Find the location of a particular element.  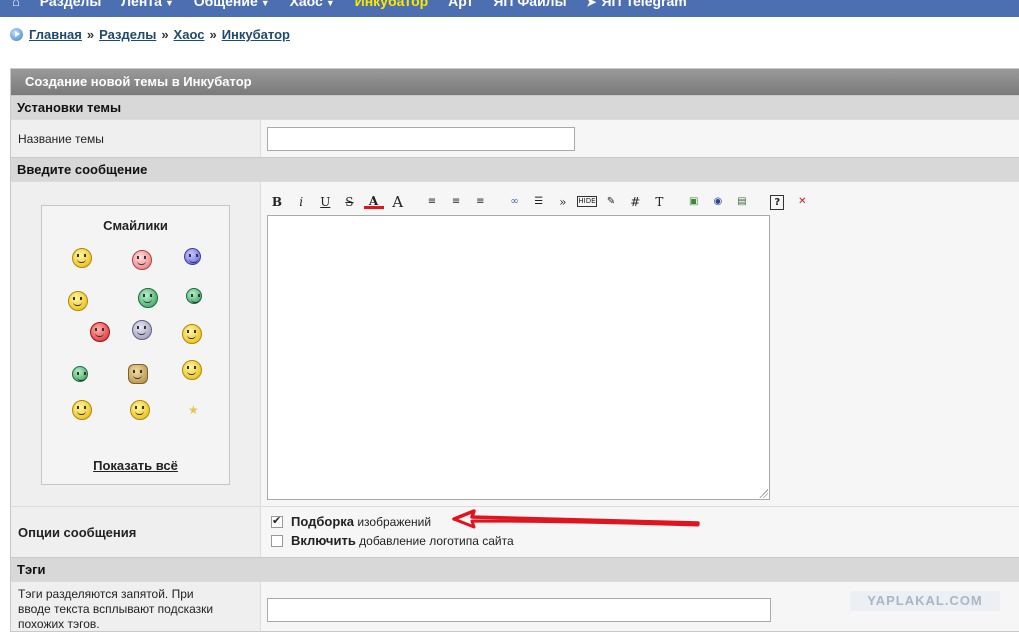

strike-button: S is located at coordinates (349, 202).